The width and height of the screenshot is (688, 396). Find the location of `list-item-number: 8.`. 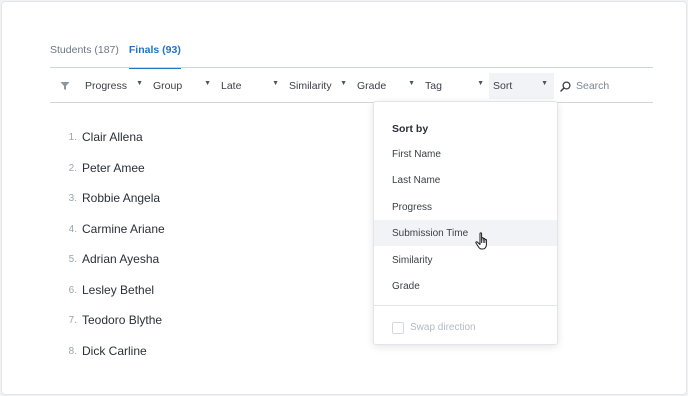

list-item-number: 8. is located at coordinates (72, 351).